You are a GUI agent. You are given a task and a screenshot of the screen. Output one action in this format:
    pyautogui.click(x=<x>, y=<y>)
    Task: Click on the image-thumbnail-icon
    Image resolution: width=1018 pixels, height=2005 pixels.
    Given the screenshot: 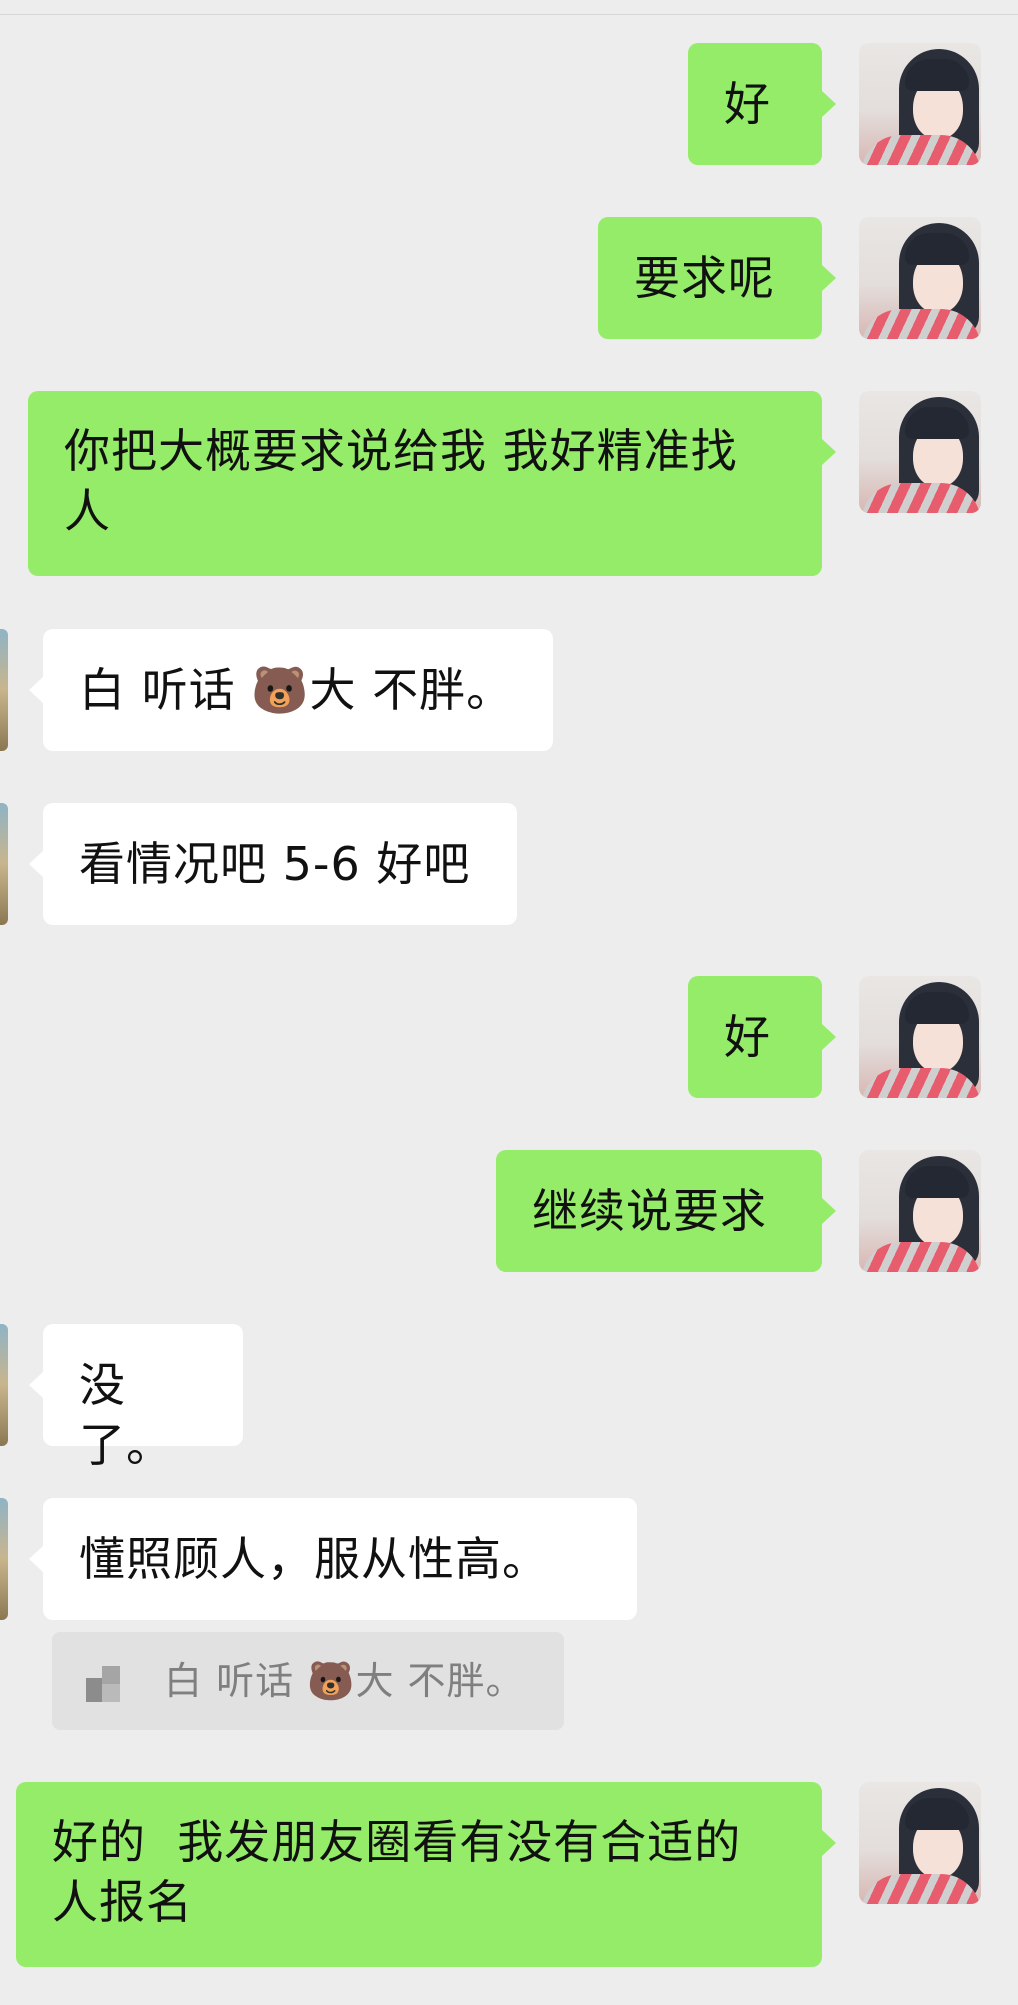 What is the action you would take?
    pyautogui.click(x=104, y=1684)
    